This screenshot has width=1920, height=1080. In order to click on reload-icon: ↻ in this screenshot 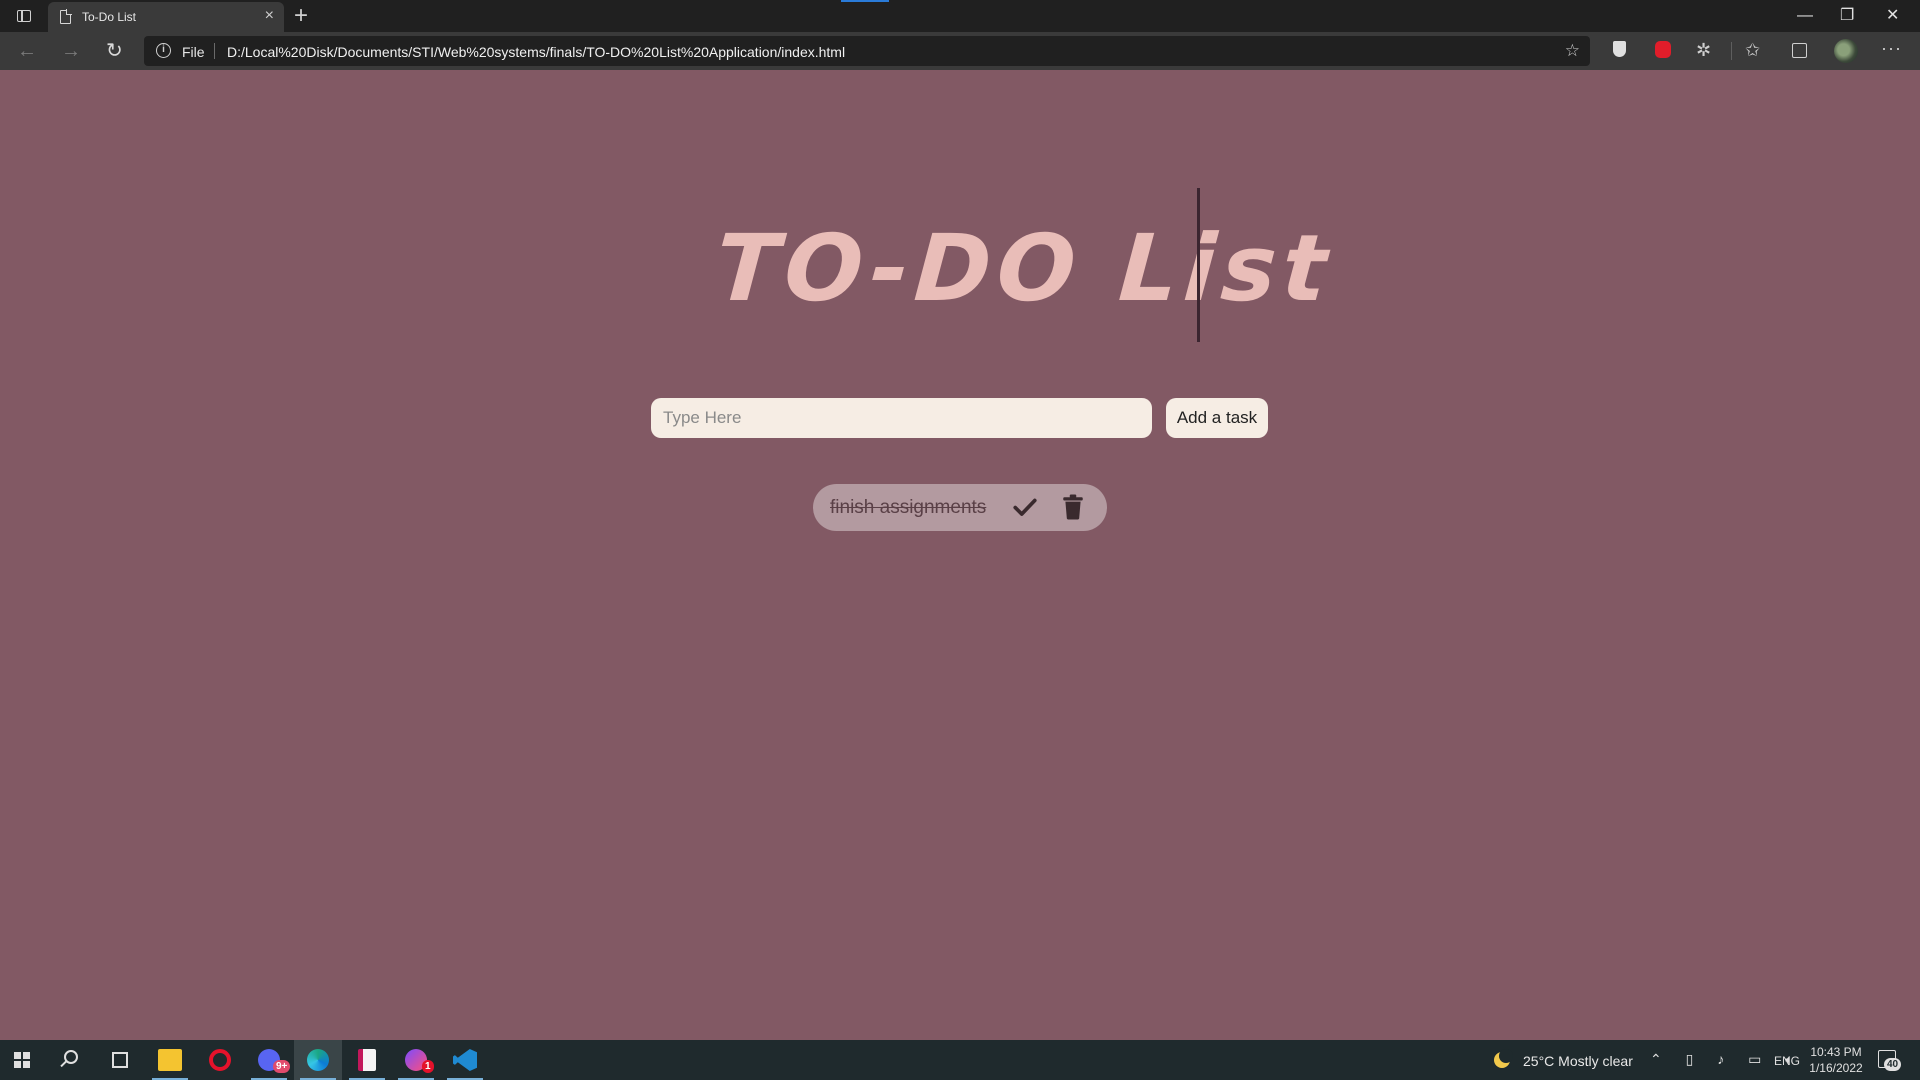, I will do `click(114, 51)`.